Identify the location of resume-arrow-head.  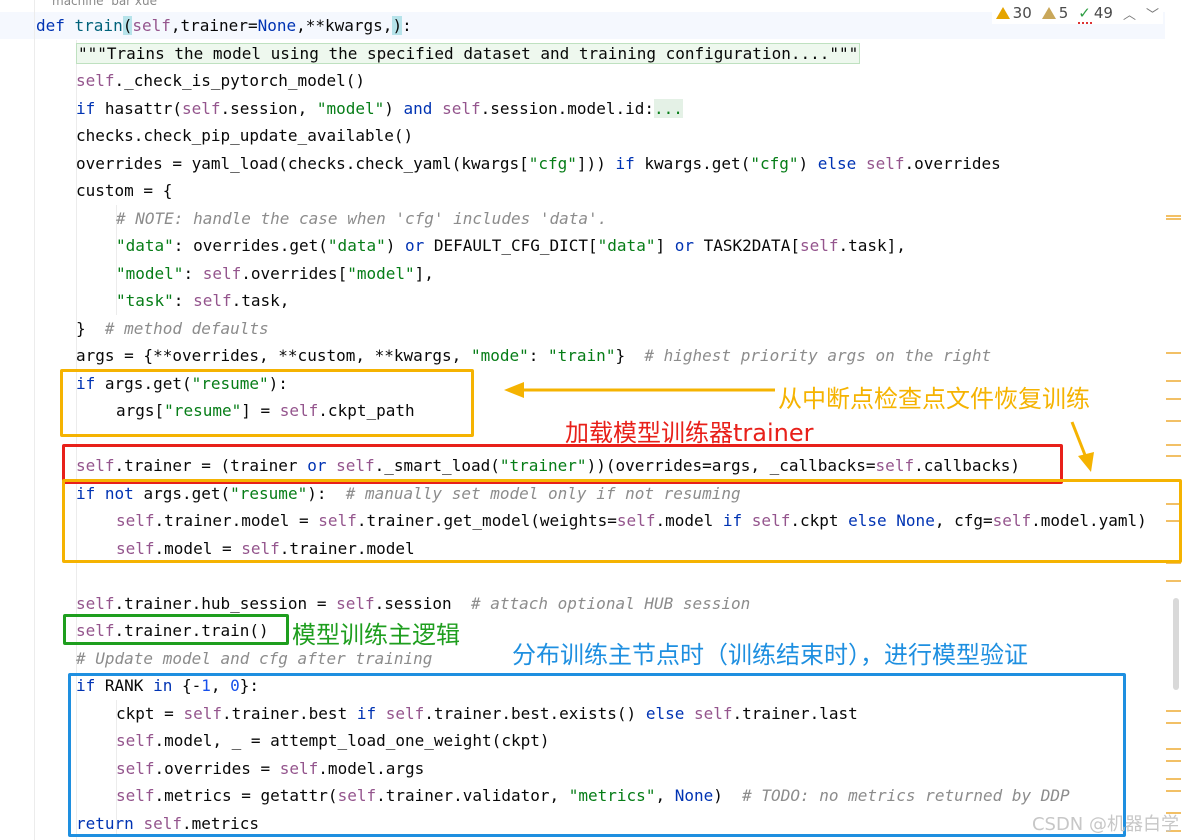
(514, 390).